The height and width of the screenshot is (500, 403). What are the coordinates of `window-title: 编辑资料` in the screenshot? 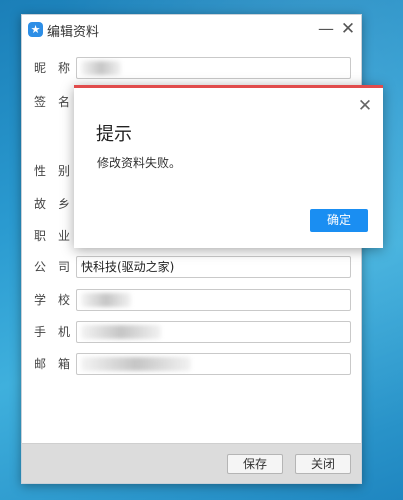 It's located at (73, 32).